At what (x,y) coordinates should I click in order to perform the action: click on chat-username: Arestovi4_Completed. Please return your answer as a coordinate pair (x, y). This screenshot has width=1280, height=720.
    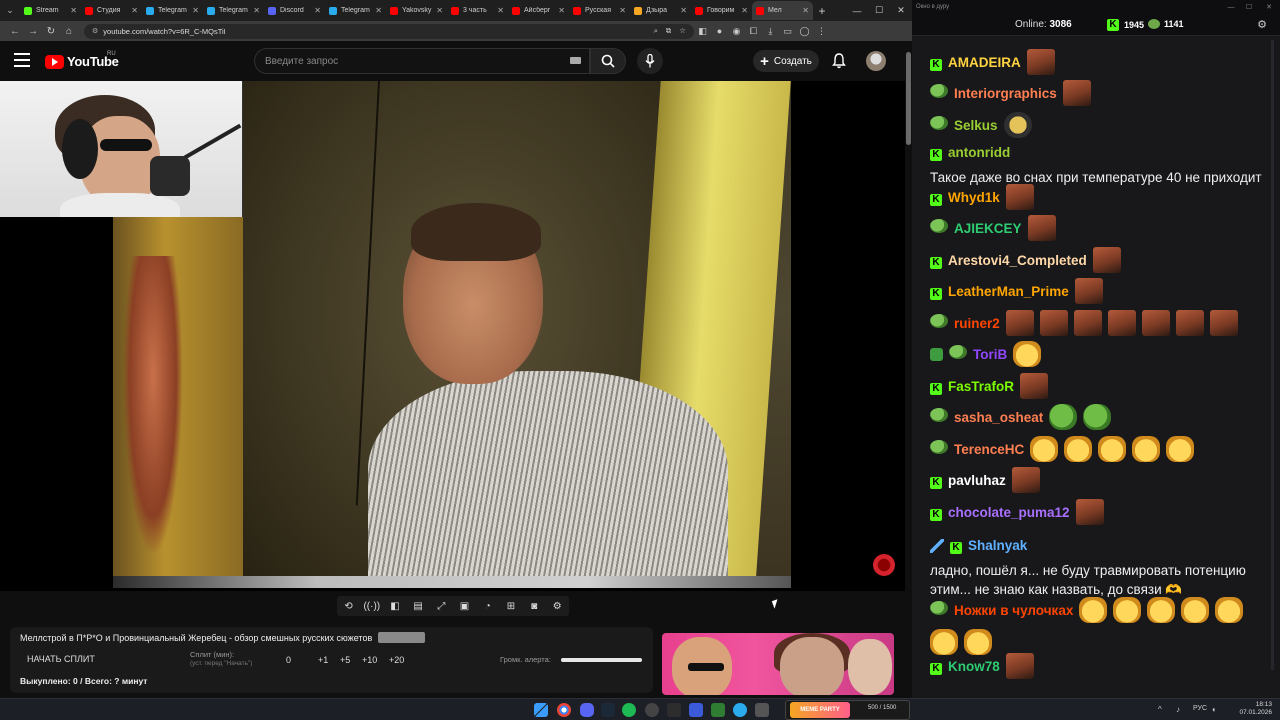
    Looking at the image, I should click on (1017, 260).